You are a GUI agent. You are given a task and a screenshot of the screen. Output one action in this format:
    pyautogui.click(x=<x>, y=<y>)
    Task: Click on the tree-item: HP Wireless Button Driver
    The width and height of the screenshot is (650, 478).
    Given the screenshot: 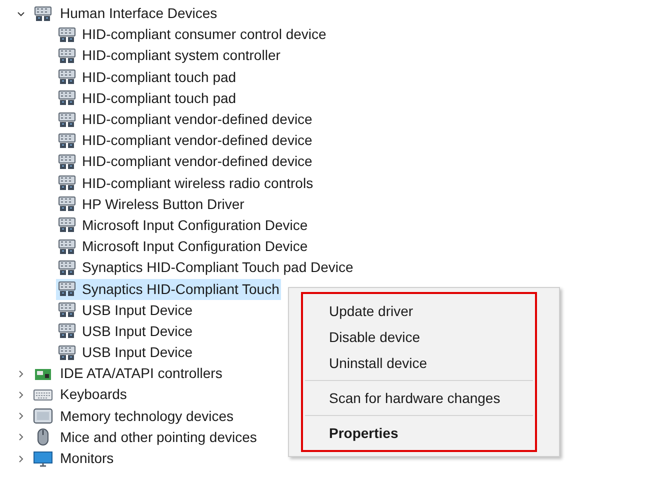 What is the action you would take?
    pyautogui.click(x=151, y=204)
    